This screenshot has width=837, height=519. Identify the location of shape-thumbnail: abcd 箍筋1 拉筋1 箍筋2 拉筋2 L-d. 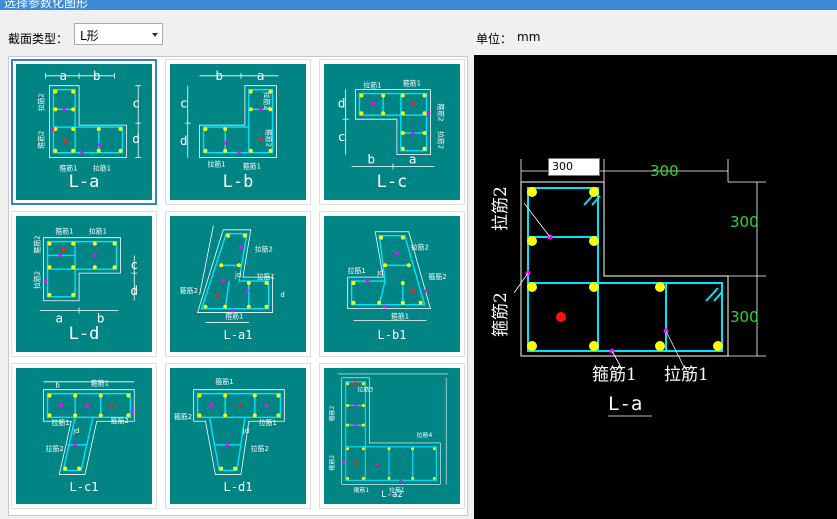
(84, 284).